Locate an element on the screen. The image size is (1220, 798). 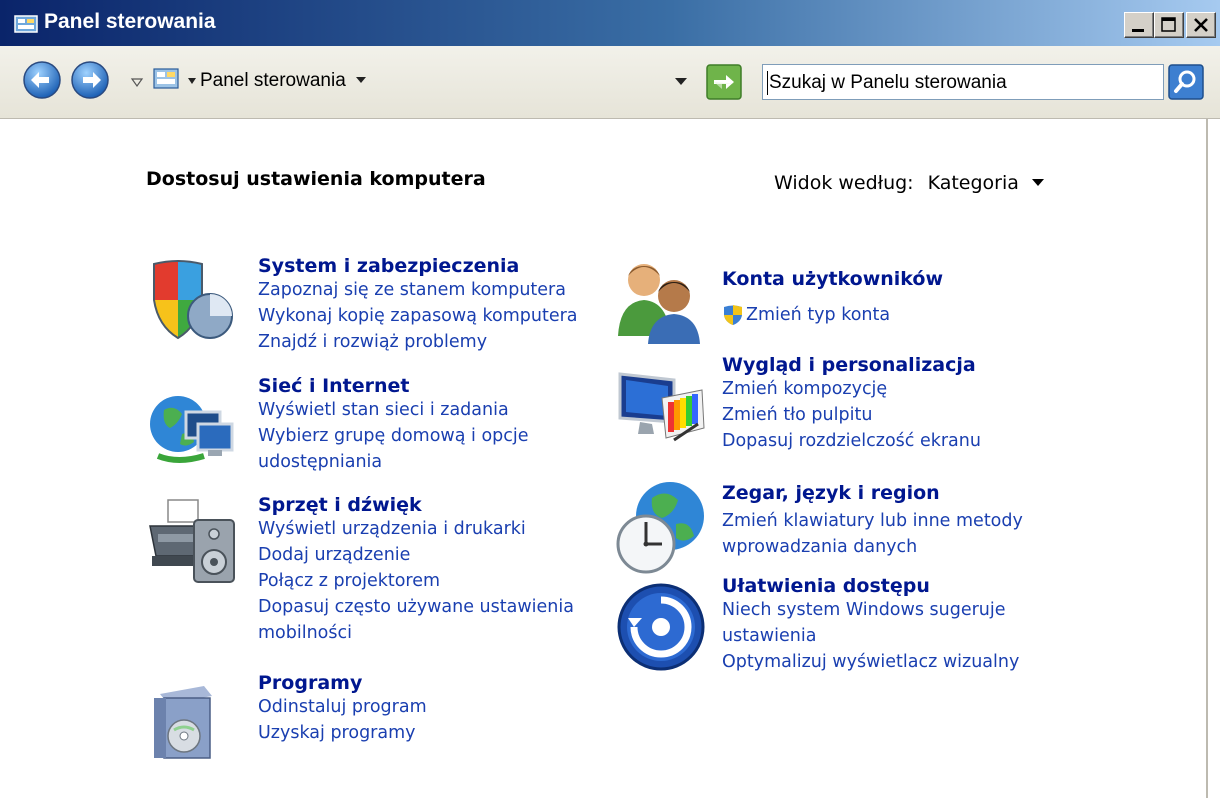
category-link: Zmień klawiatury lub inne metody is located at coordinates (872, 521).